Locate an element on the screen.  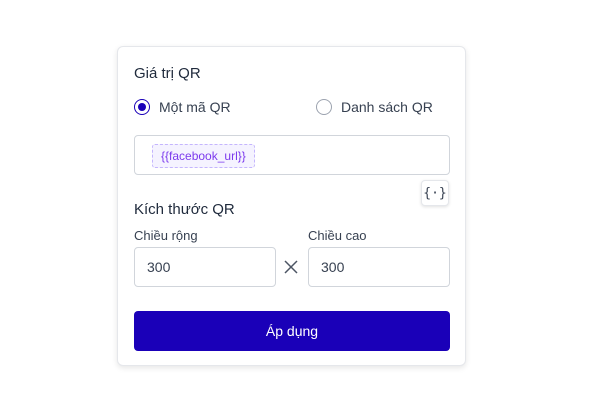
multiply-icon is located at coordinates (291, 267).